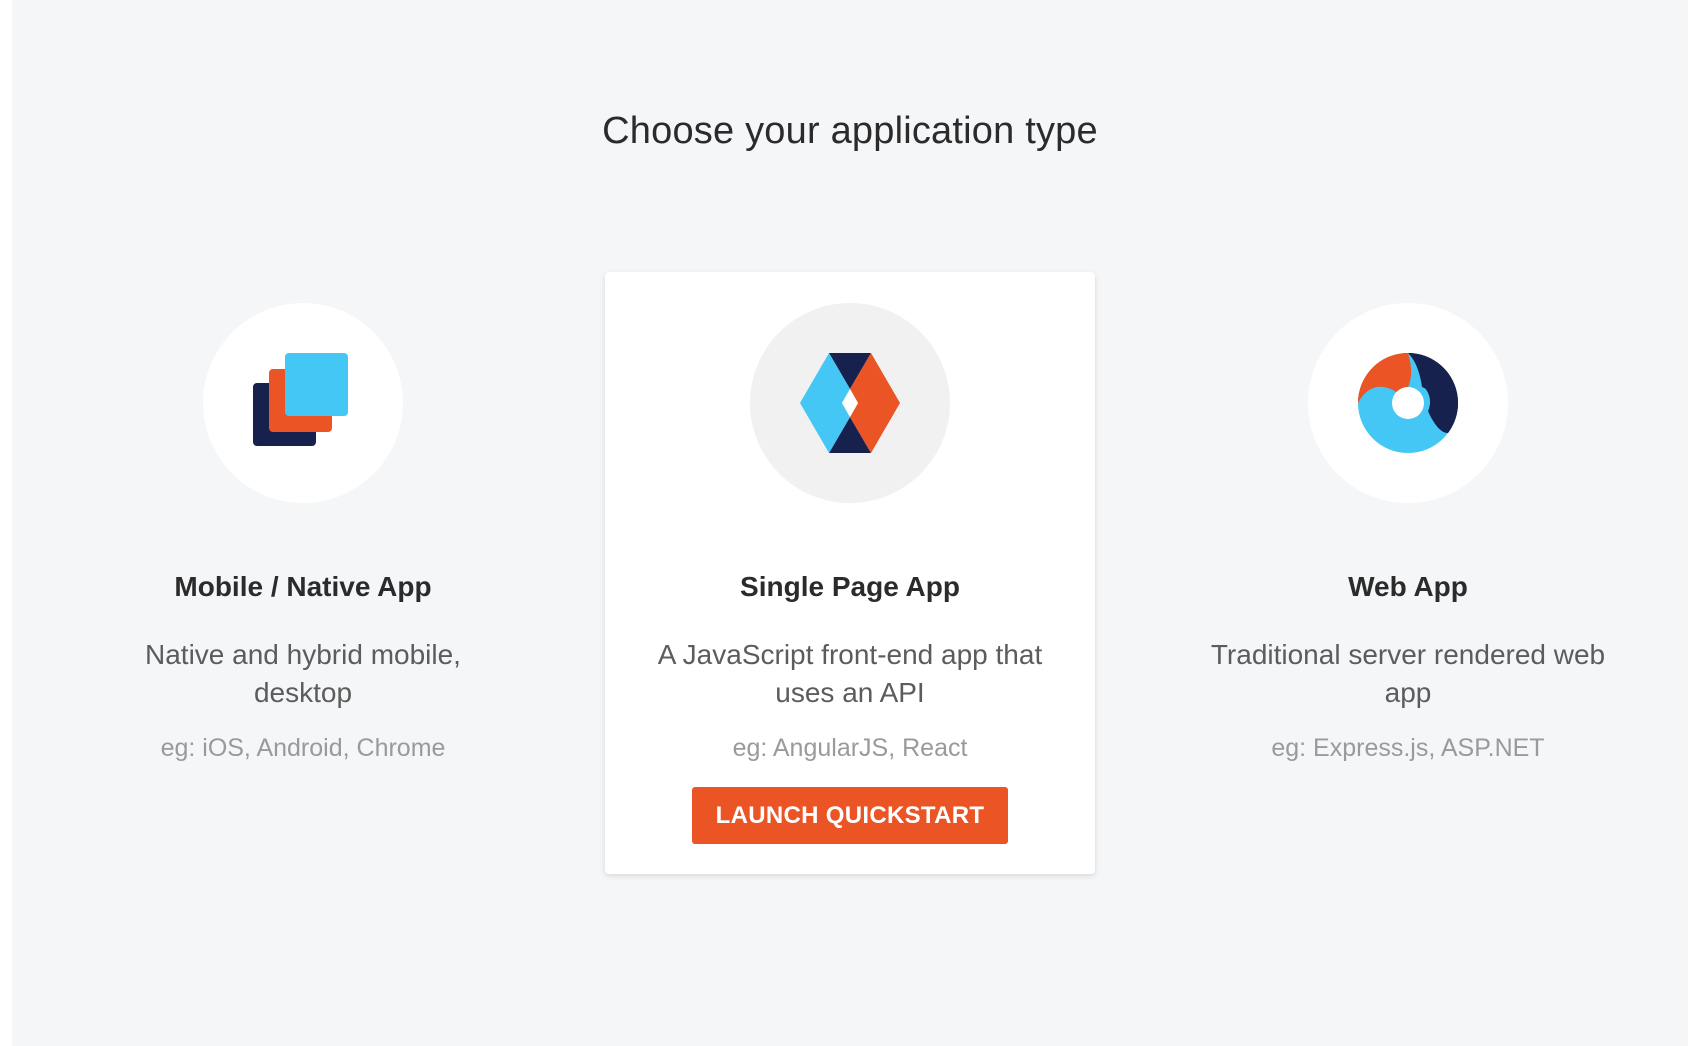  What do you see at coordinates (303, 673) in the screenshot?
I see `card-description: Native and hybrid mobile, desktop` at bounding box center [303, 673].